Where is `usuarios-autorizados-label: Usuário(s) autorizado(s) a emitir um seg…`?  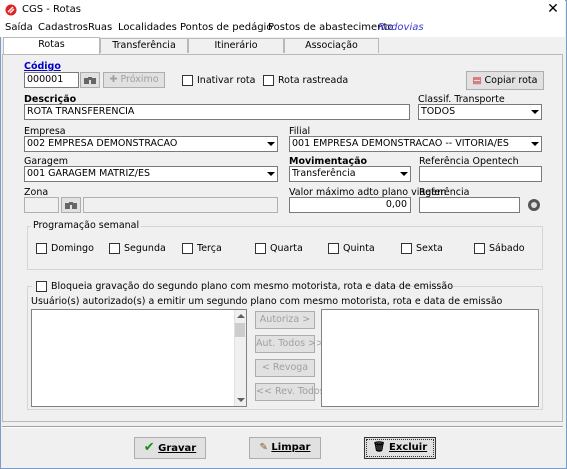 usuarios-autorizados-label: Usuário(s) autorizado(s) a emitir um seg… is located at coordinates (267, 301).